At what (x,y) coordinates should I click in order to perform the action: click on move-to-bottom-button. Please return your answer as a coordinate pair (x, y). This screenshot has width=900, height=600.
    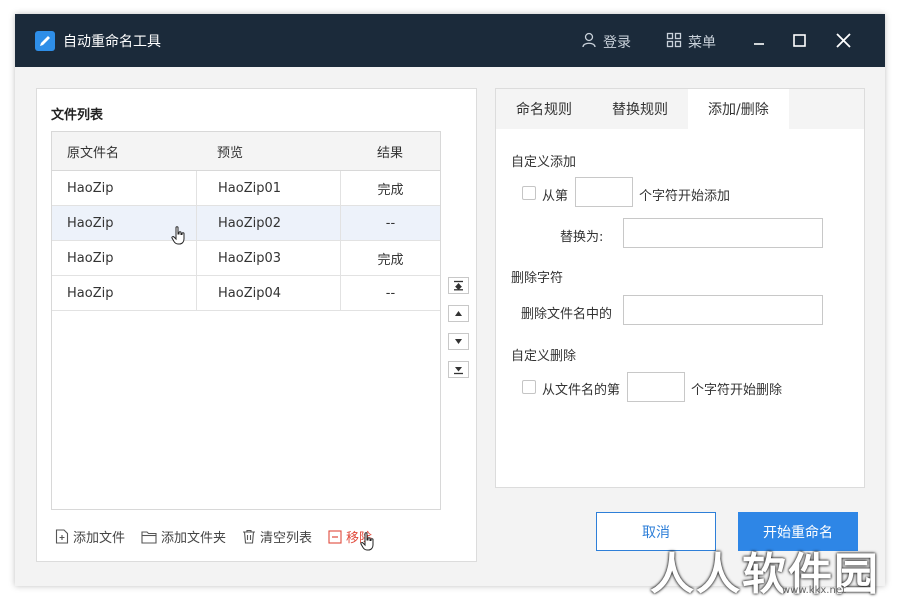
    Looking at the image, I should click on (458, 369).